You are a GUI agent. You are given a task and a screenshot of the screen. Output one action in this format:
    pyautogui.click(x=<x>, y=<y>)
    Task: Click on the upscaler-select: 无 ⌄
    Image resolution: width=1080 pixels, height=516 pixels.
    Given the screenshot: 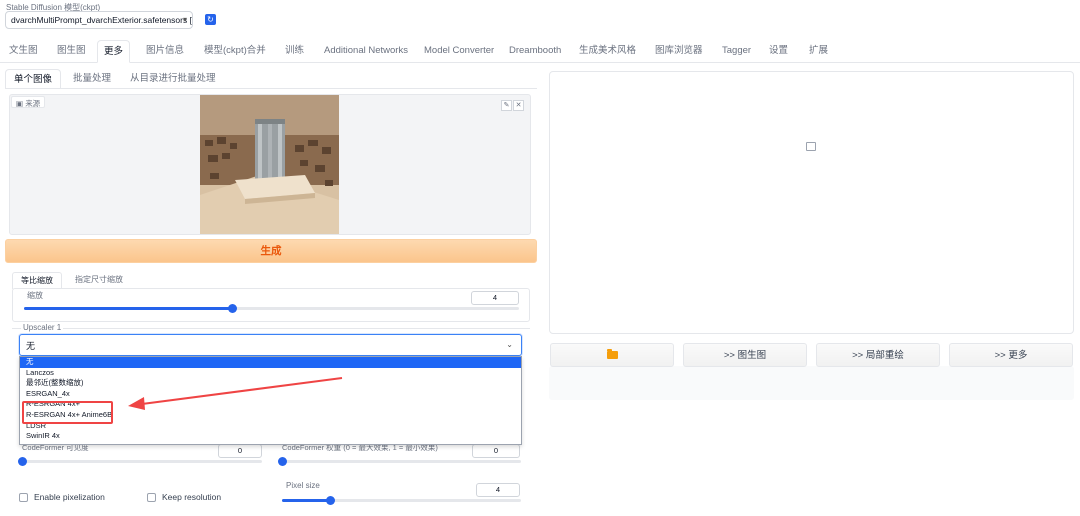 What is the action you would take?
    pyautogui.click(x=270, y=345)
    